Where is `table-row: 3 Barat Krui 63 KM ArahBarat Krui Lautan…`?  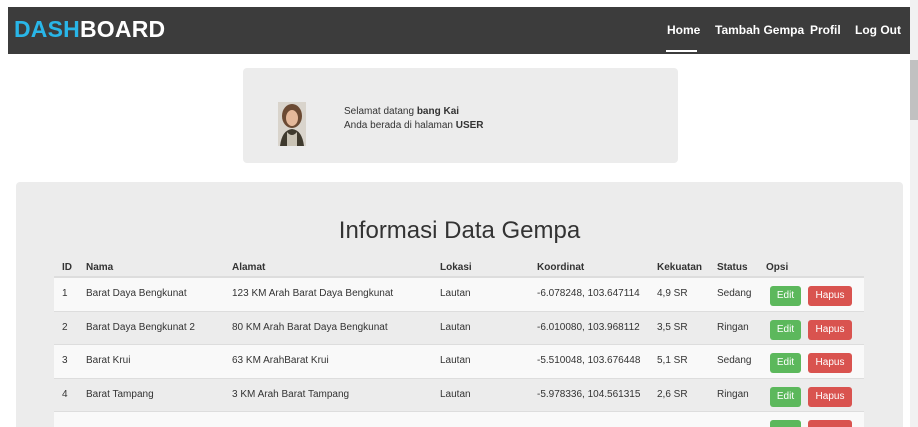 table-row: 3 Barat Krui 63 KM ArahBarat Krui Lautan… is located at coordinates (459, 362).